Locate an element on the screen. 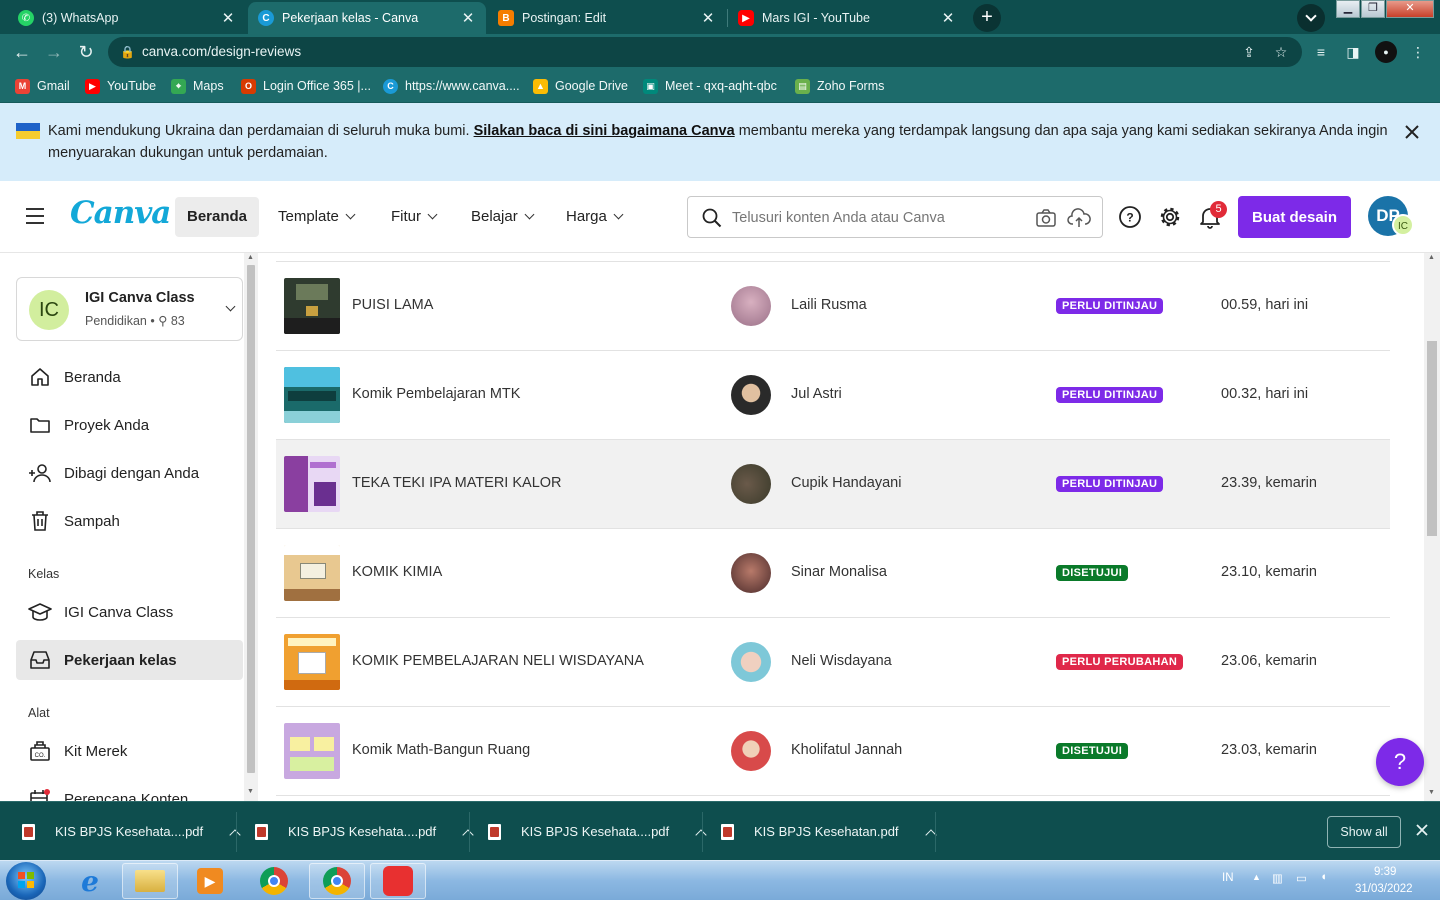 This screenshot has height=905, width=1440. design-title: Komik Math-Bangun Ruang is located at coordinates (441, 750).